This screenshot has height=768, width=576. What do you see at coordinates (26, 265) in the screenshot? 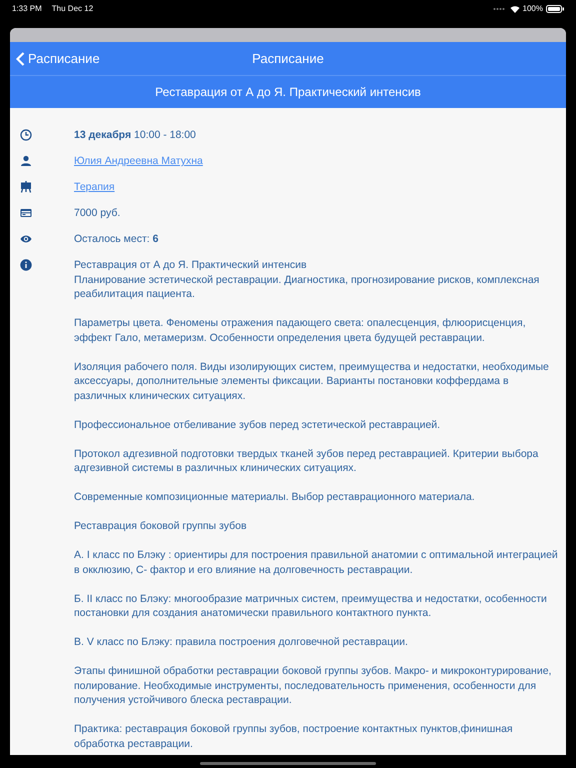
I see `info-icon` at bounding box center [26, 265].